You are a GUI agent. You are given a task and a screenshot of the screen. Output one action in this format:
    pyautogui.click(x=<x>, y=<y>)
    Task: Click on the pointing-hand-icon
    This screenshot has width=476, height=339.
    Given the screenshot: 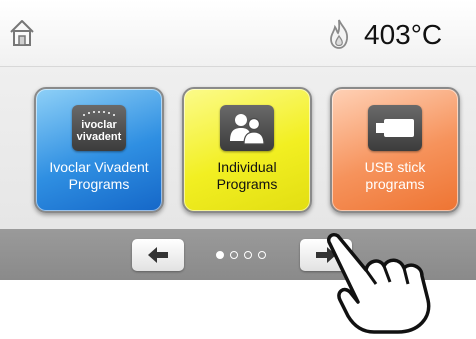 What is the action you would take?
    pyautogui.click(x=383, y=282)
    